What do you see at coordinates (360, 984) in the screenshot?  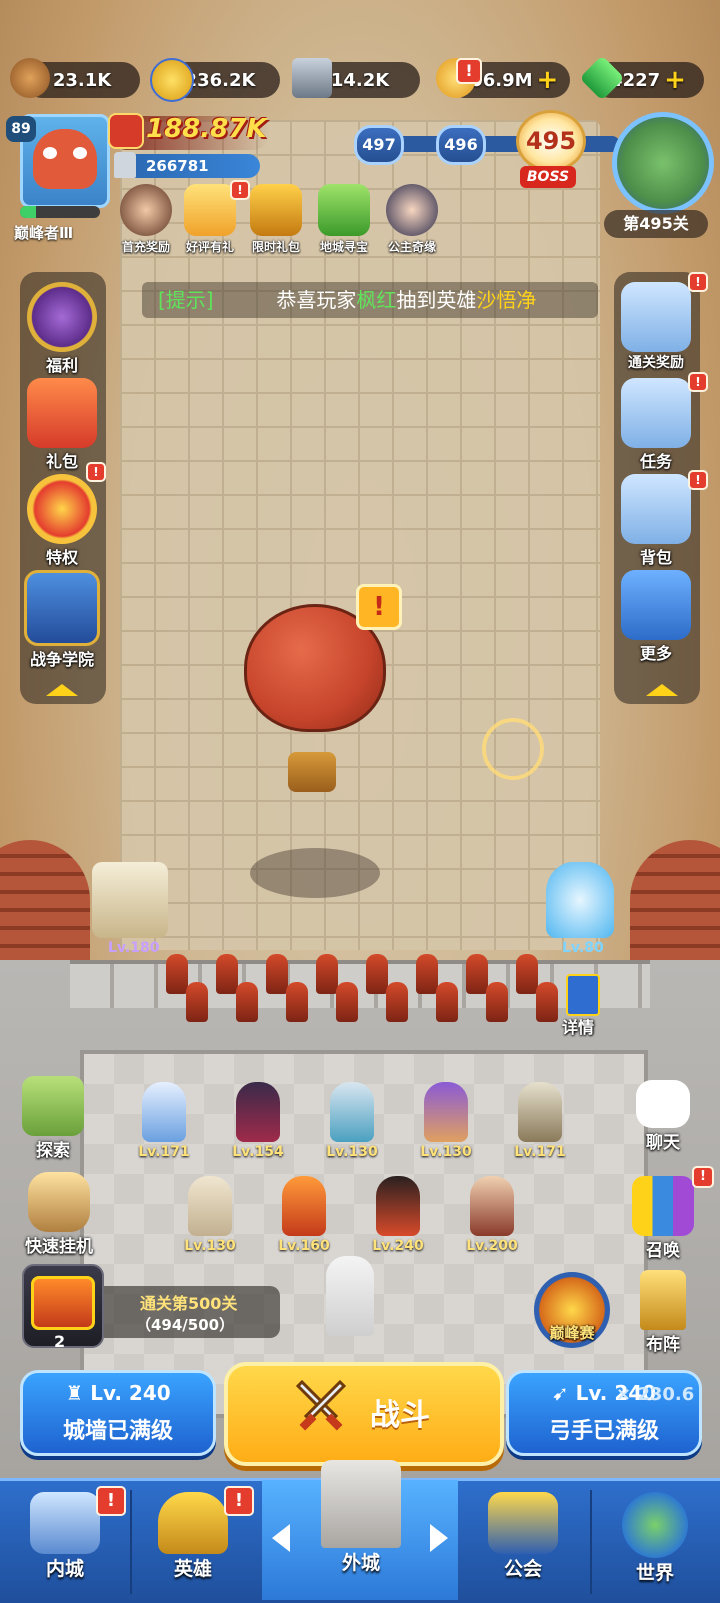 I see `castle-wall` at bounding box center [360, 984].